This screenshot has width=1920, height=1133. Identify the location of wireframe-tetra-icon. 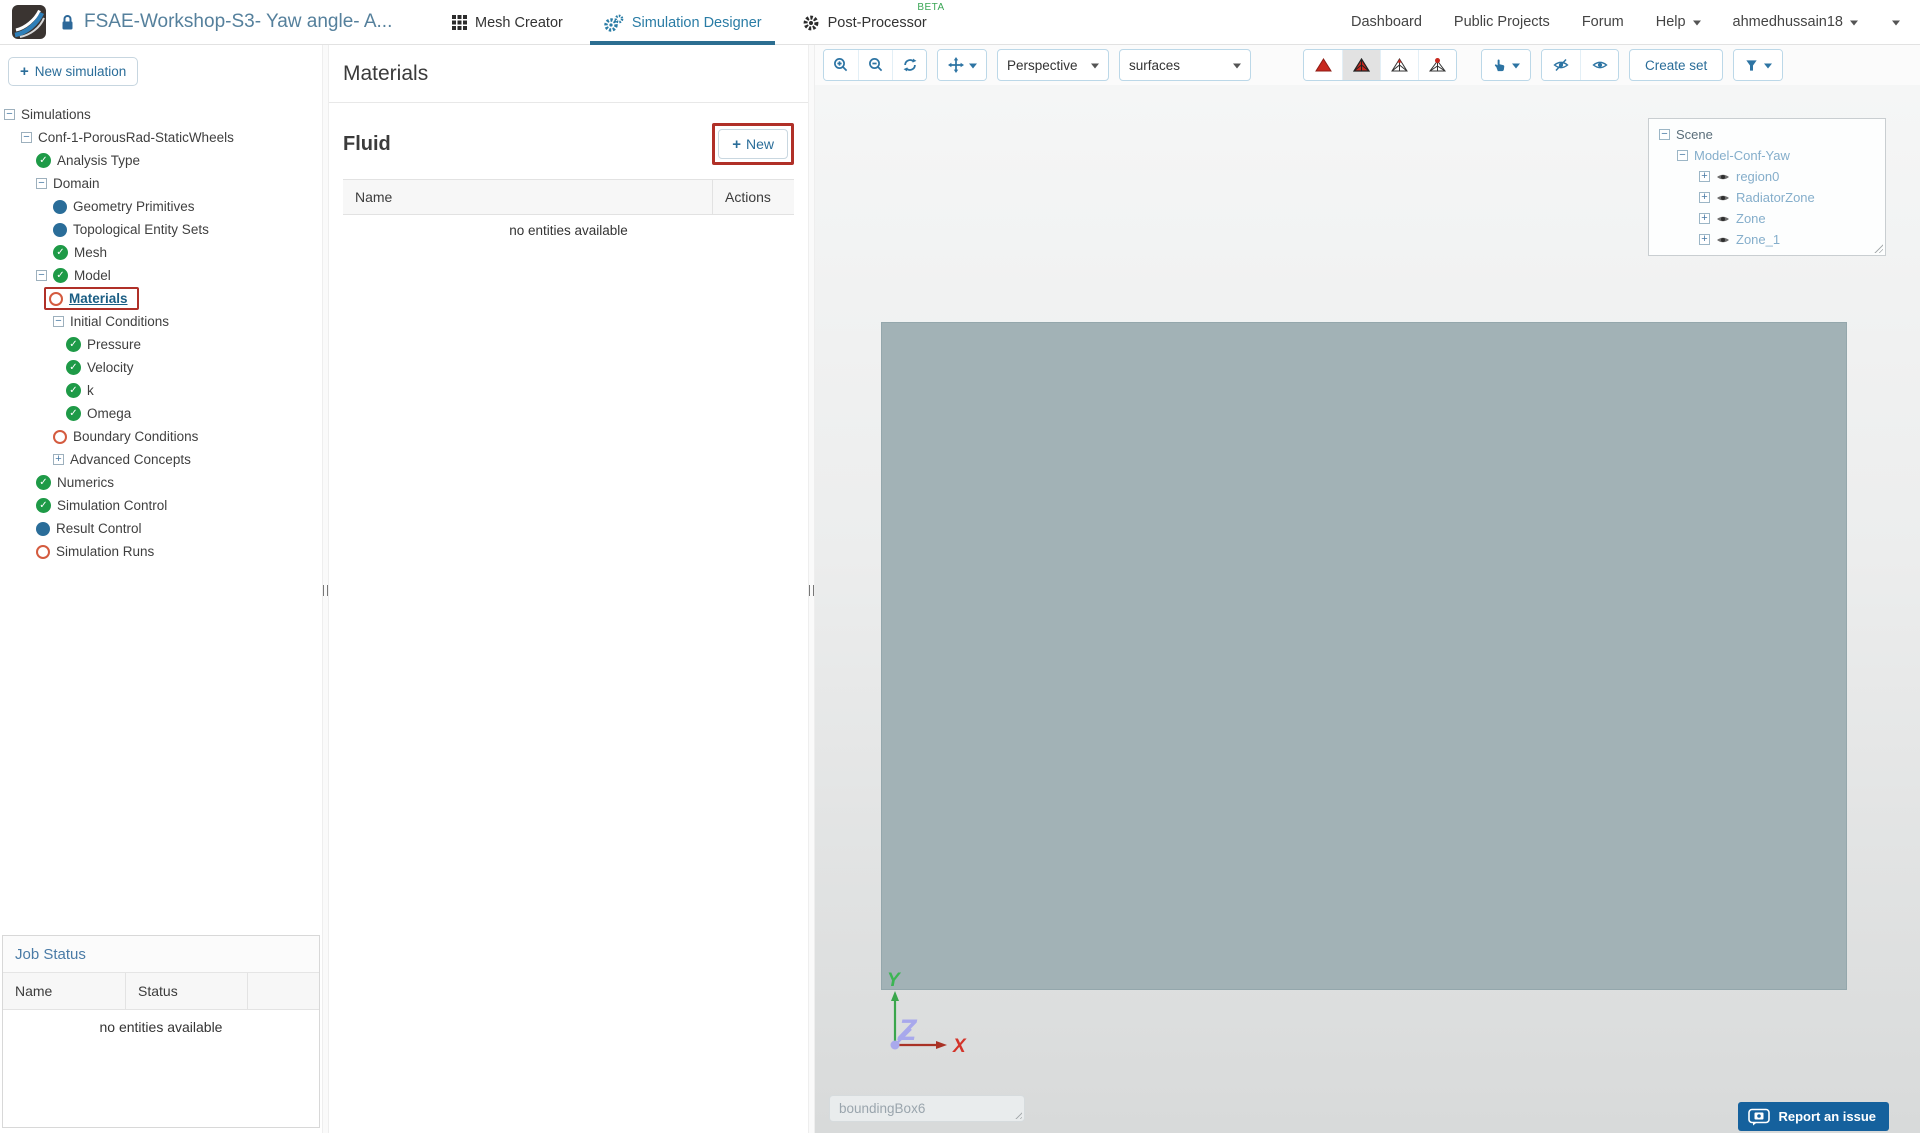
(1399, 65).